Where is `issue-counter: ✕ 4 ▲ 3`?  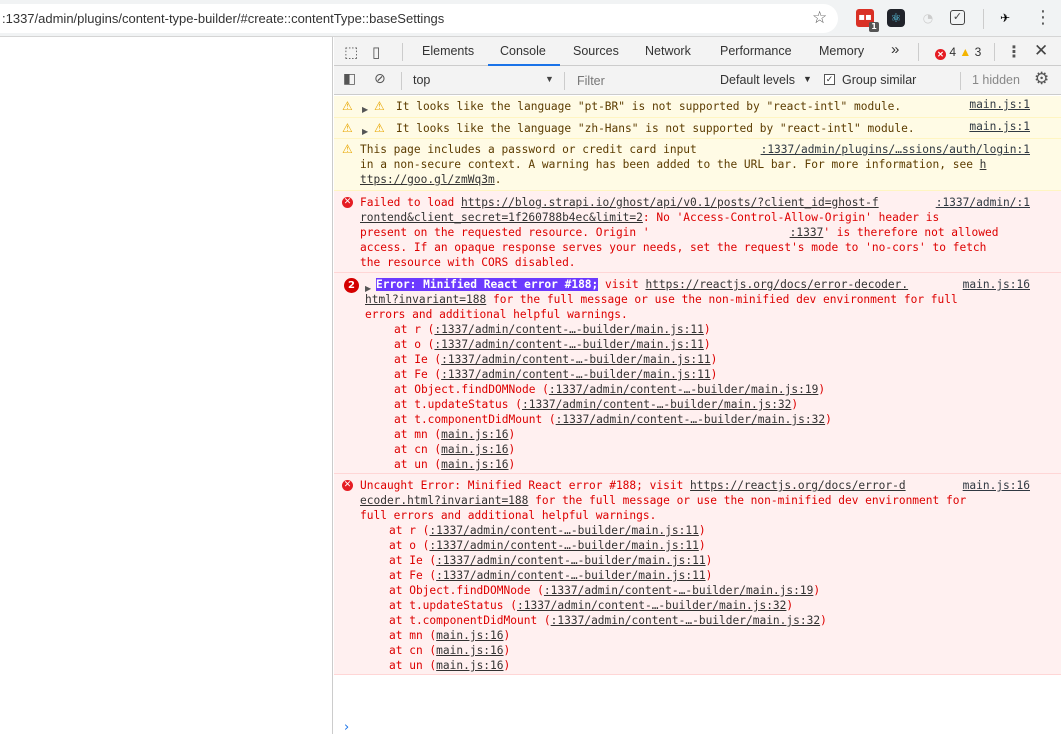
issue-counter: ✕ 4 ▲ 3 is located at coordinates (958, 52).